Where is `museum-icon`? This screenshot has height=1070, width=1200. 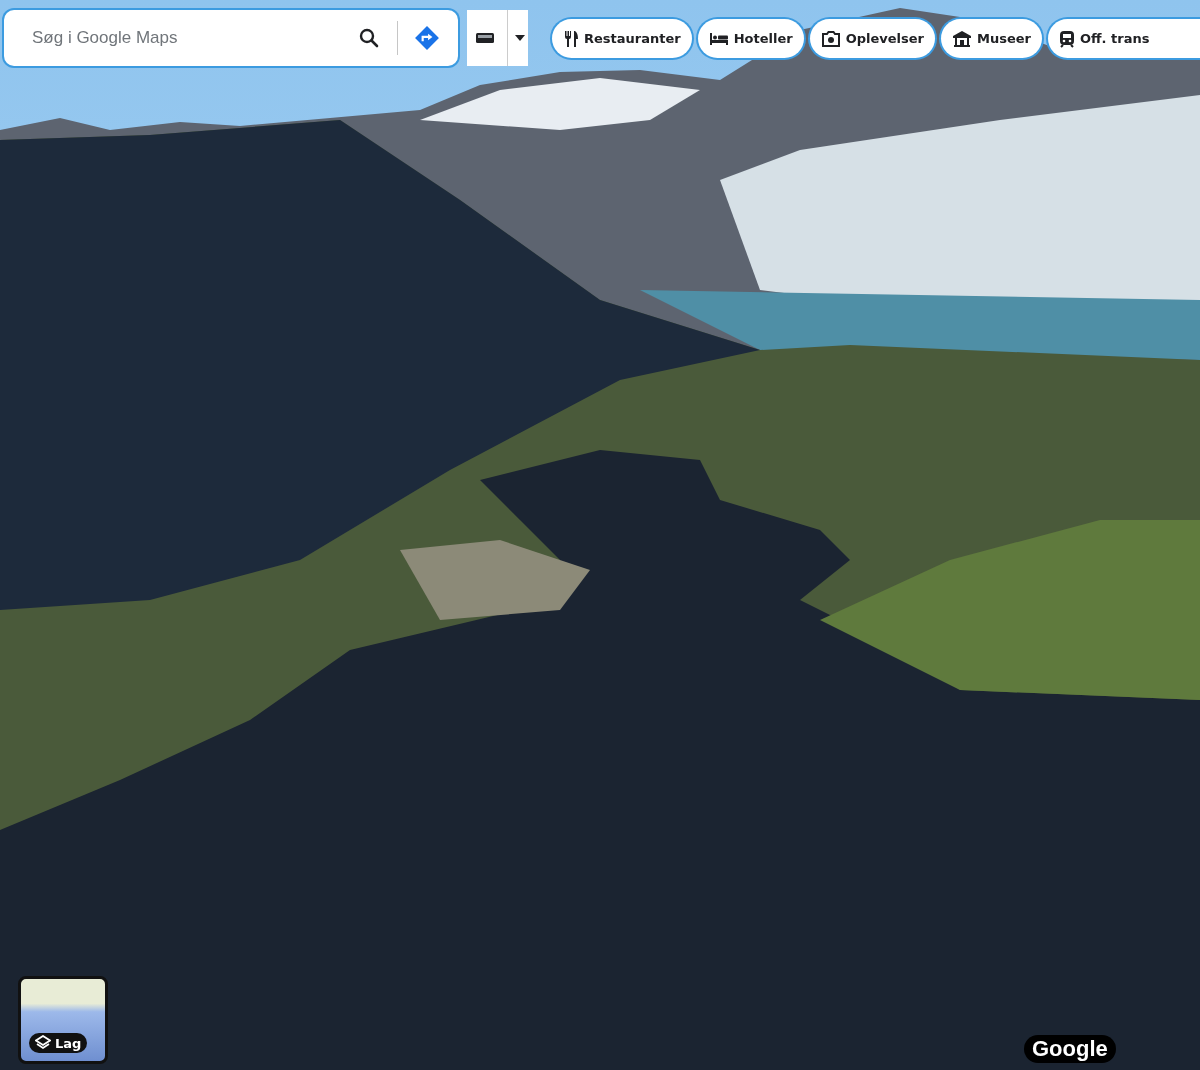
museum-icon is located at coordinates (962, 38).